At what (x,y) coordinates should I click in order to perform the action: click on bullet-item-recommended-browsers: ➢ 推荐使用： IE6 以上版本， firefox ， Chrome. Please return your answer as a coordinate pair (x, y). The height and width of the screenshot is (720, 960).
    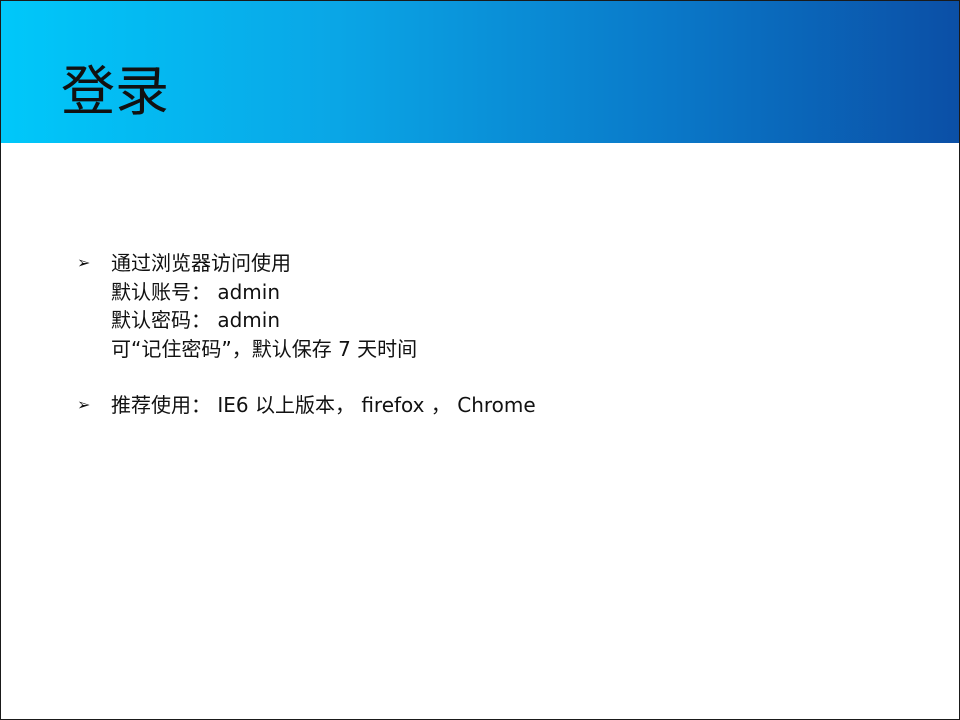
    Looking at the image, I should click on (497, 405).